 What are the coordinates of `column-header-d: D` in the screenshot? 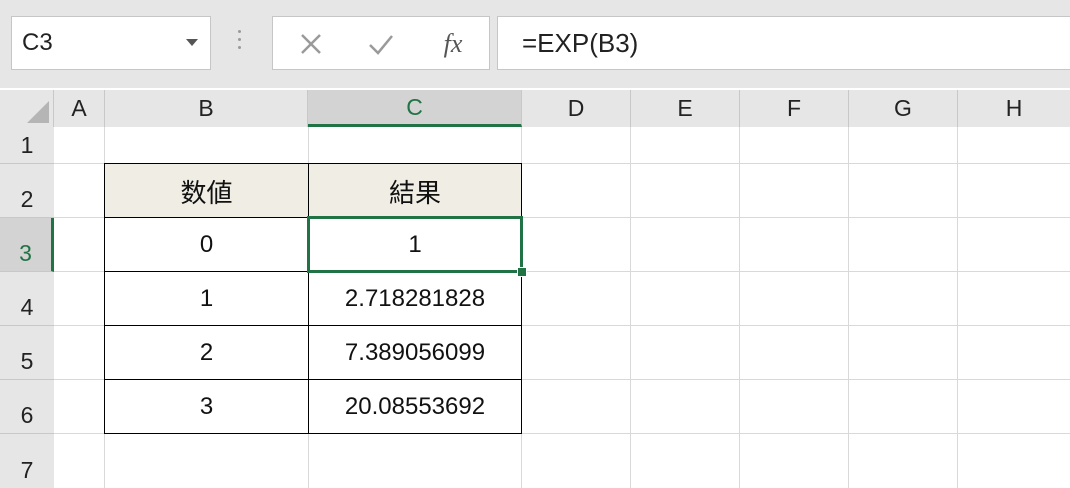 It's located at (576, 108).